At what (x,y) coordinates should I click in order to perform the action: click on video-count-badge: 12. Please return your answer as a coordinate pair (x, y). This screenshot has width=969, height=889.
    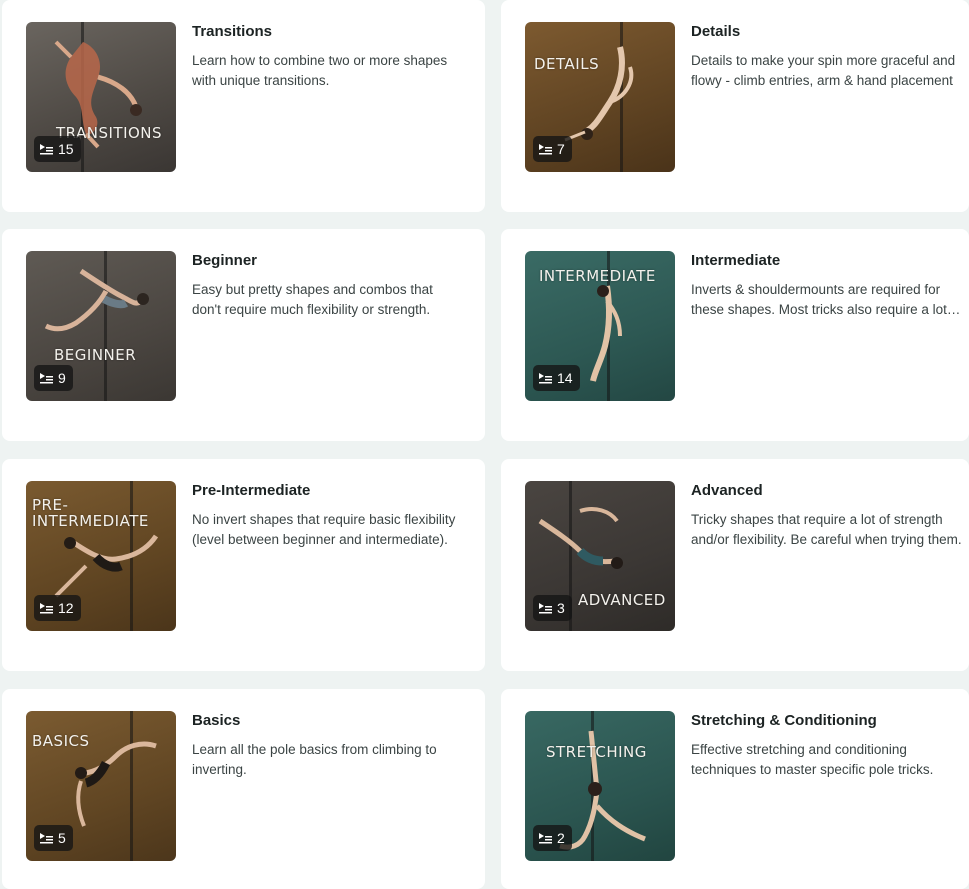
    Looking at the image, I should click on (57, 608).